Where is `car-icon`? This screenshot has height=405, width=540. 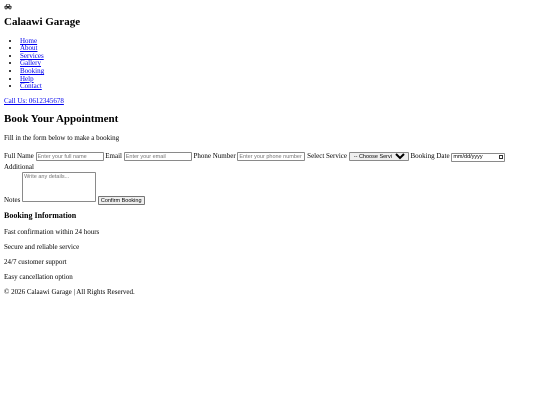
car-icon is located at coordinates (8, 7).